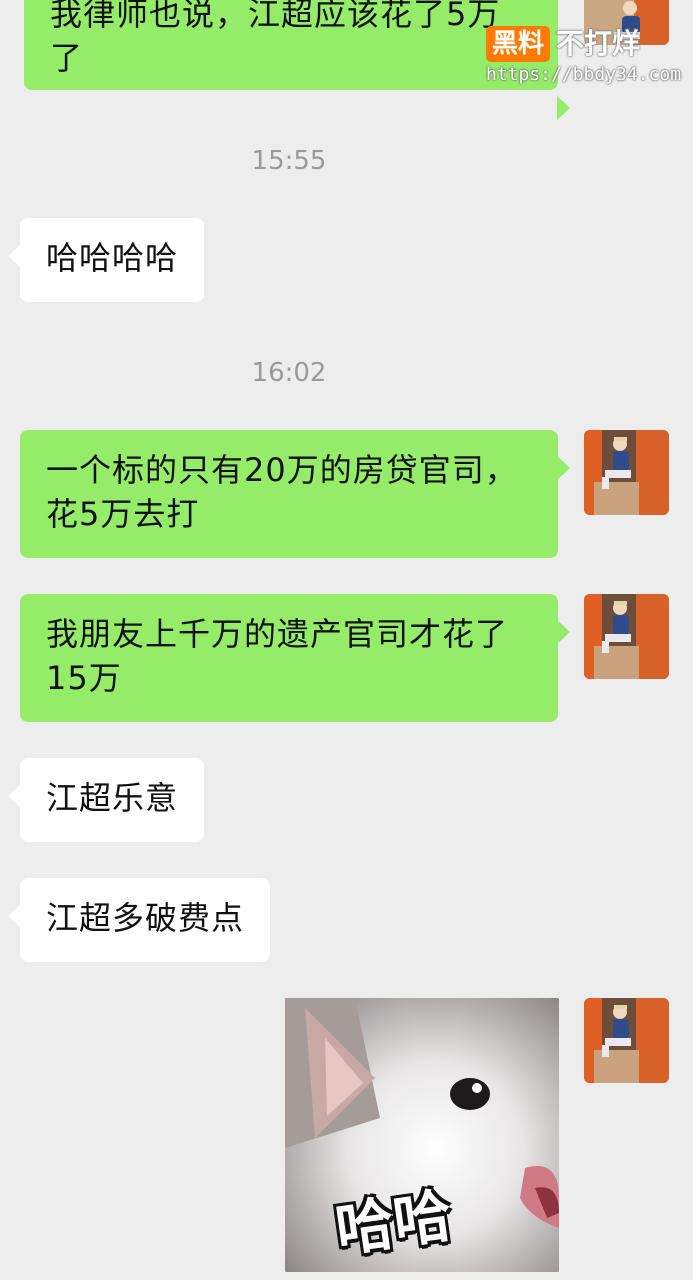  I want to click on sticker-caption: 哈哈, so click(393, 1223).